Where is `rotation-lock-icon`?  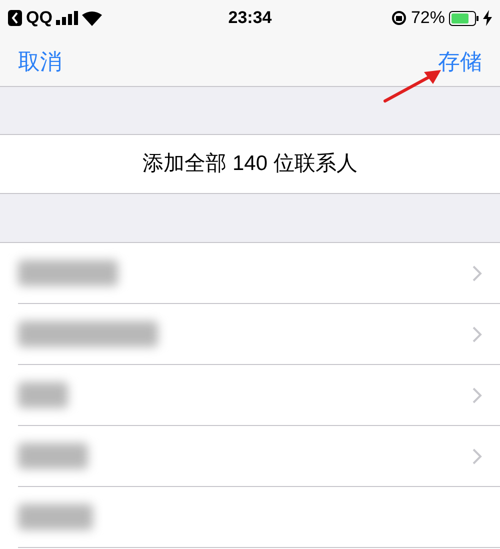 rotation-lock-icon is located at coordinates (398, 18).